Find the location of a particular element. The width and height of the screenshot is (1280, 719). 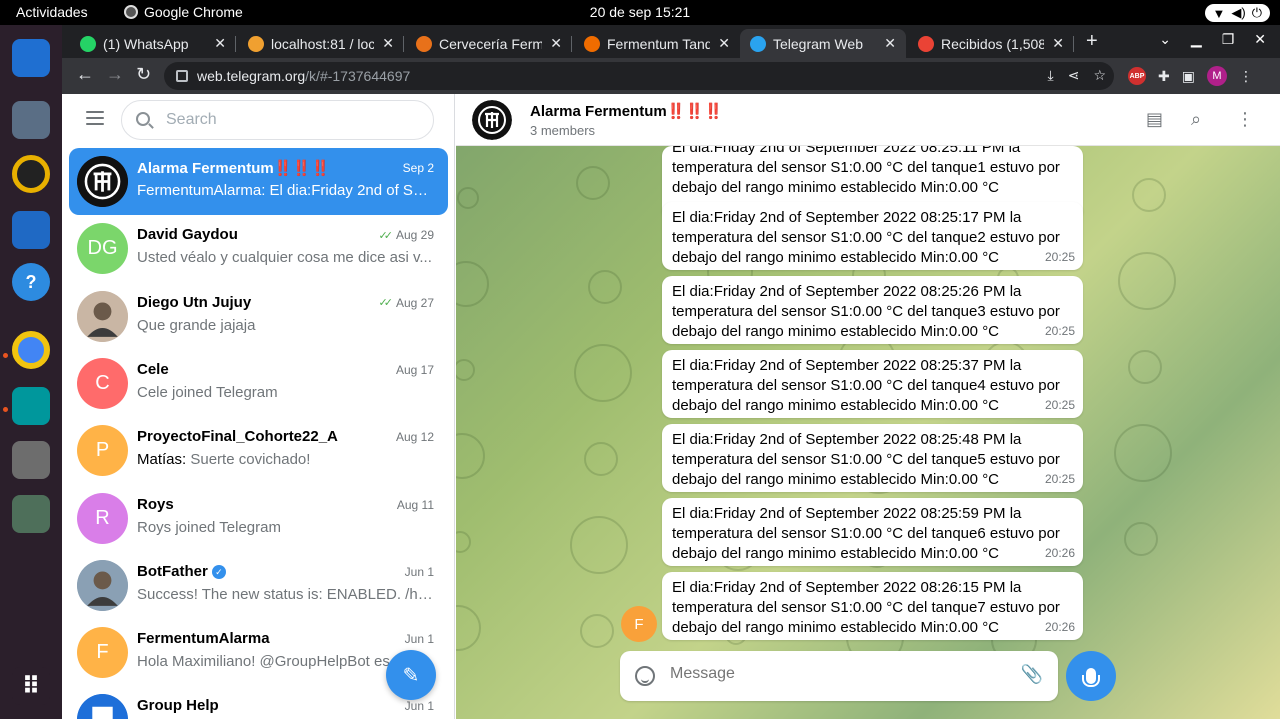

chat-list-item: Diego Utn Jujuy ✓✓ Aug 27 Que grande jajaja is located at coordinates (258, 316).